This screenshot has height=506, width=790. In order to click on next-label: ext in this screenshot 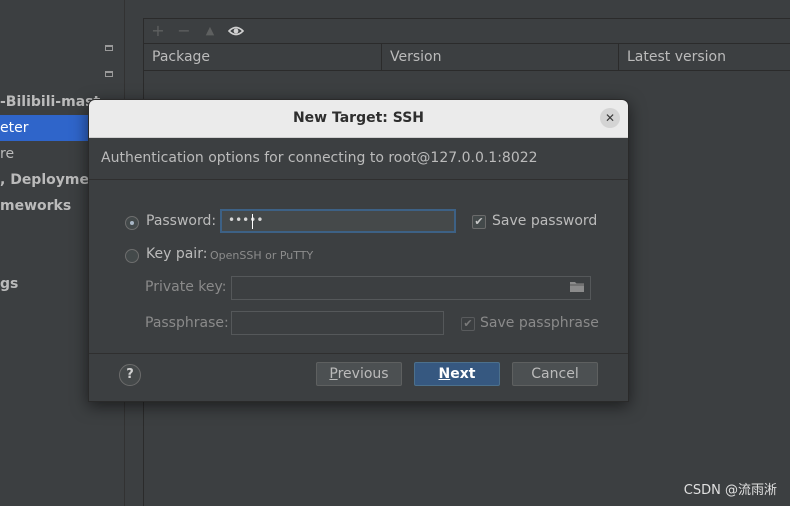, I will do `click(463, 374)`.